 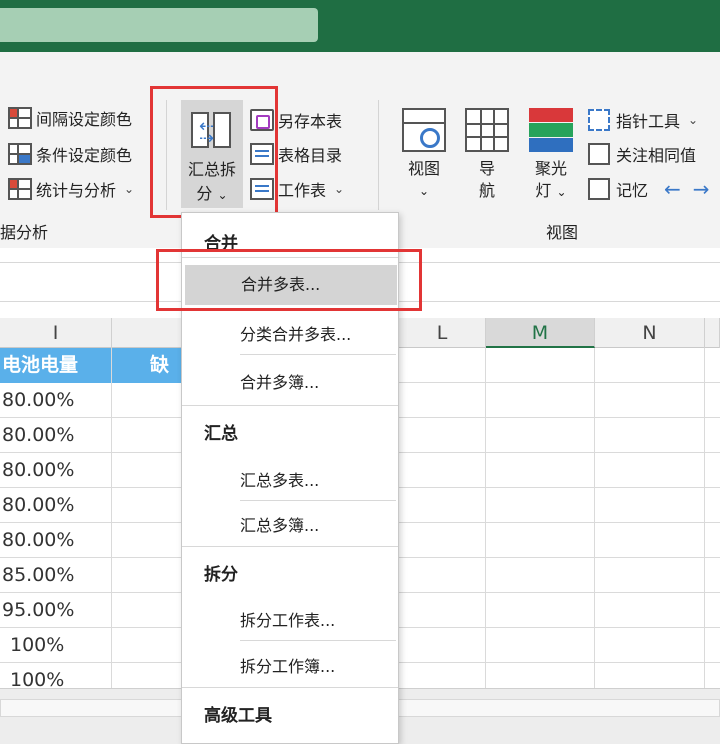 What do you see at coordinates (20, 118) in the screenshot?
I see `grid-color-icon` at bounding box center [20, 118].